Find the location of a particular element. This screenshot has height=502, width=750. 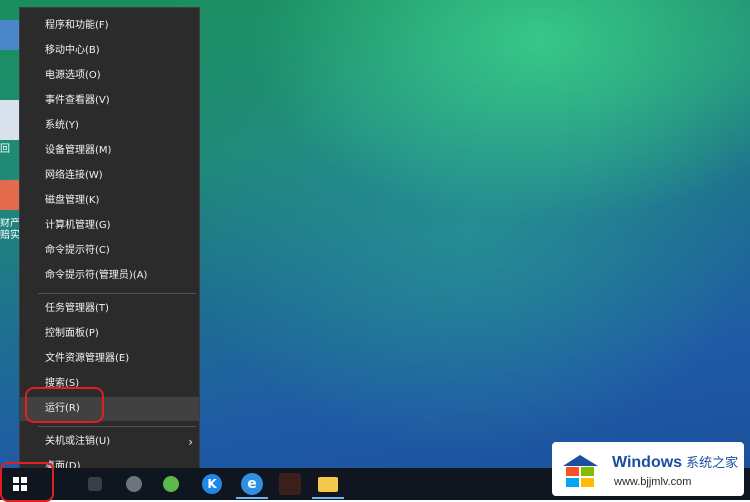

watermark-title-en: Windows is located at coordinates (647, 462).